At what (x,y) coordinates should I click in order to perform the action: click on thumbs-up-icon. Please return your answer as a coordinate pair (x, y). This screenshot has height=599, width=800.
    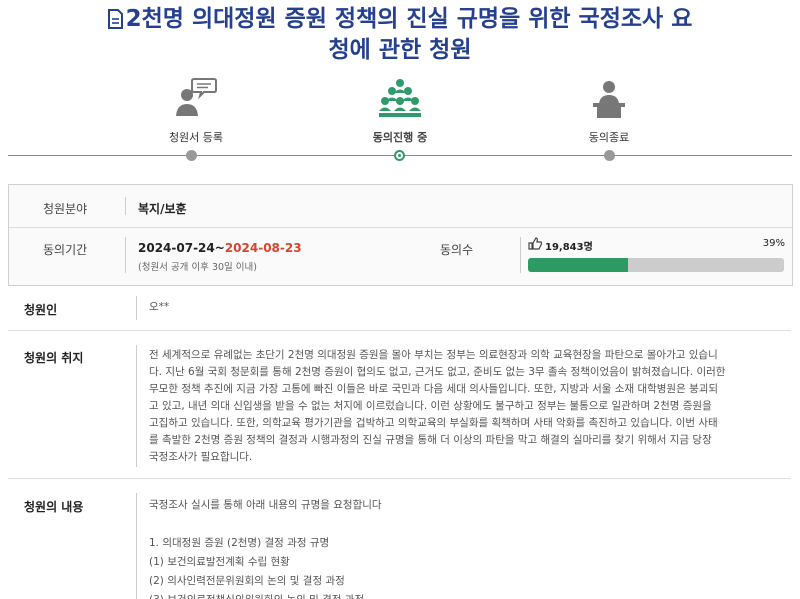
    Looking at the image, I should click on (535, 243).